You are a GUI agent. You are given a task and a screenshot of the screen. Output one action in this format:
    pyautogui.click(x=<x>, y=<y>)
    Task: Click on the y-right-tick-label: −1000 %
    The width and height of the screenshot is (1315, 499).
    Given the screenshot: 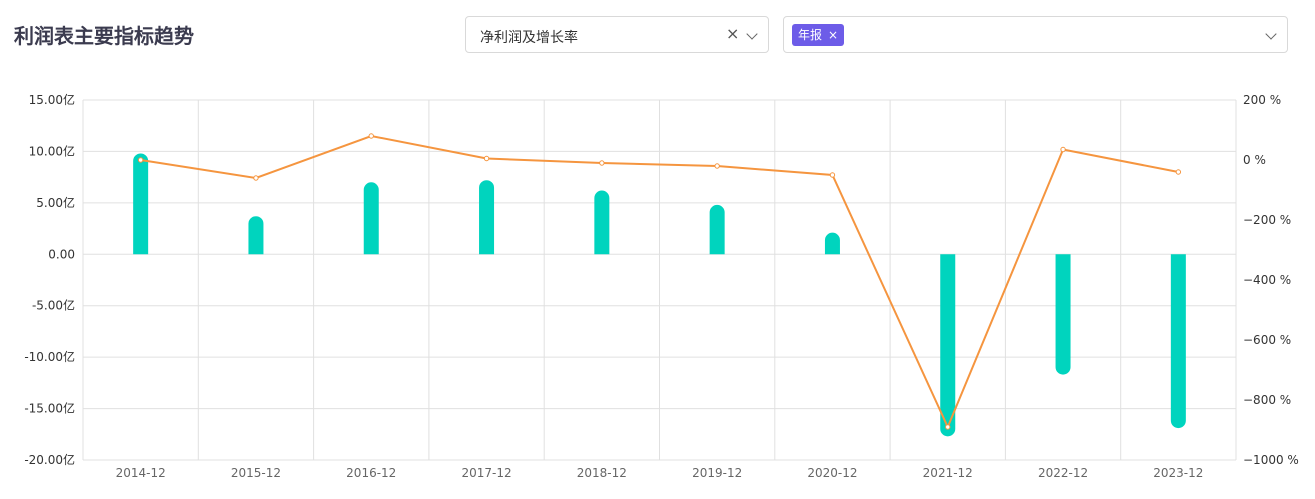 What is the action you would take?
    pyautogui.click(x=1271, y=460)
    